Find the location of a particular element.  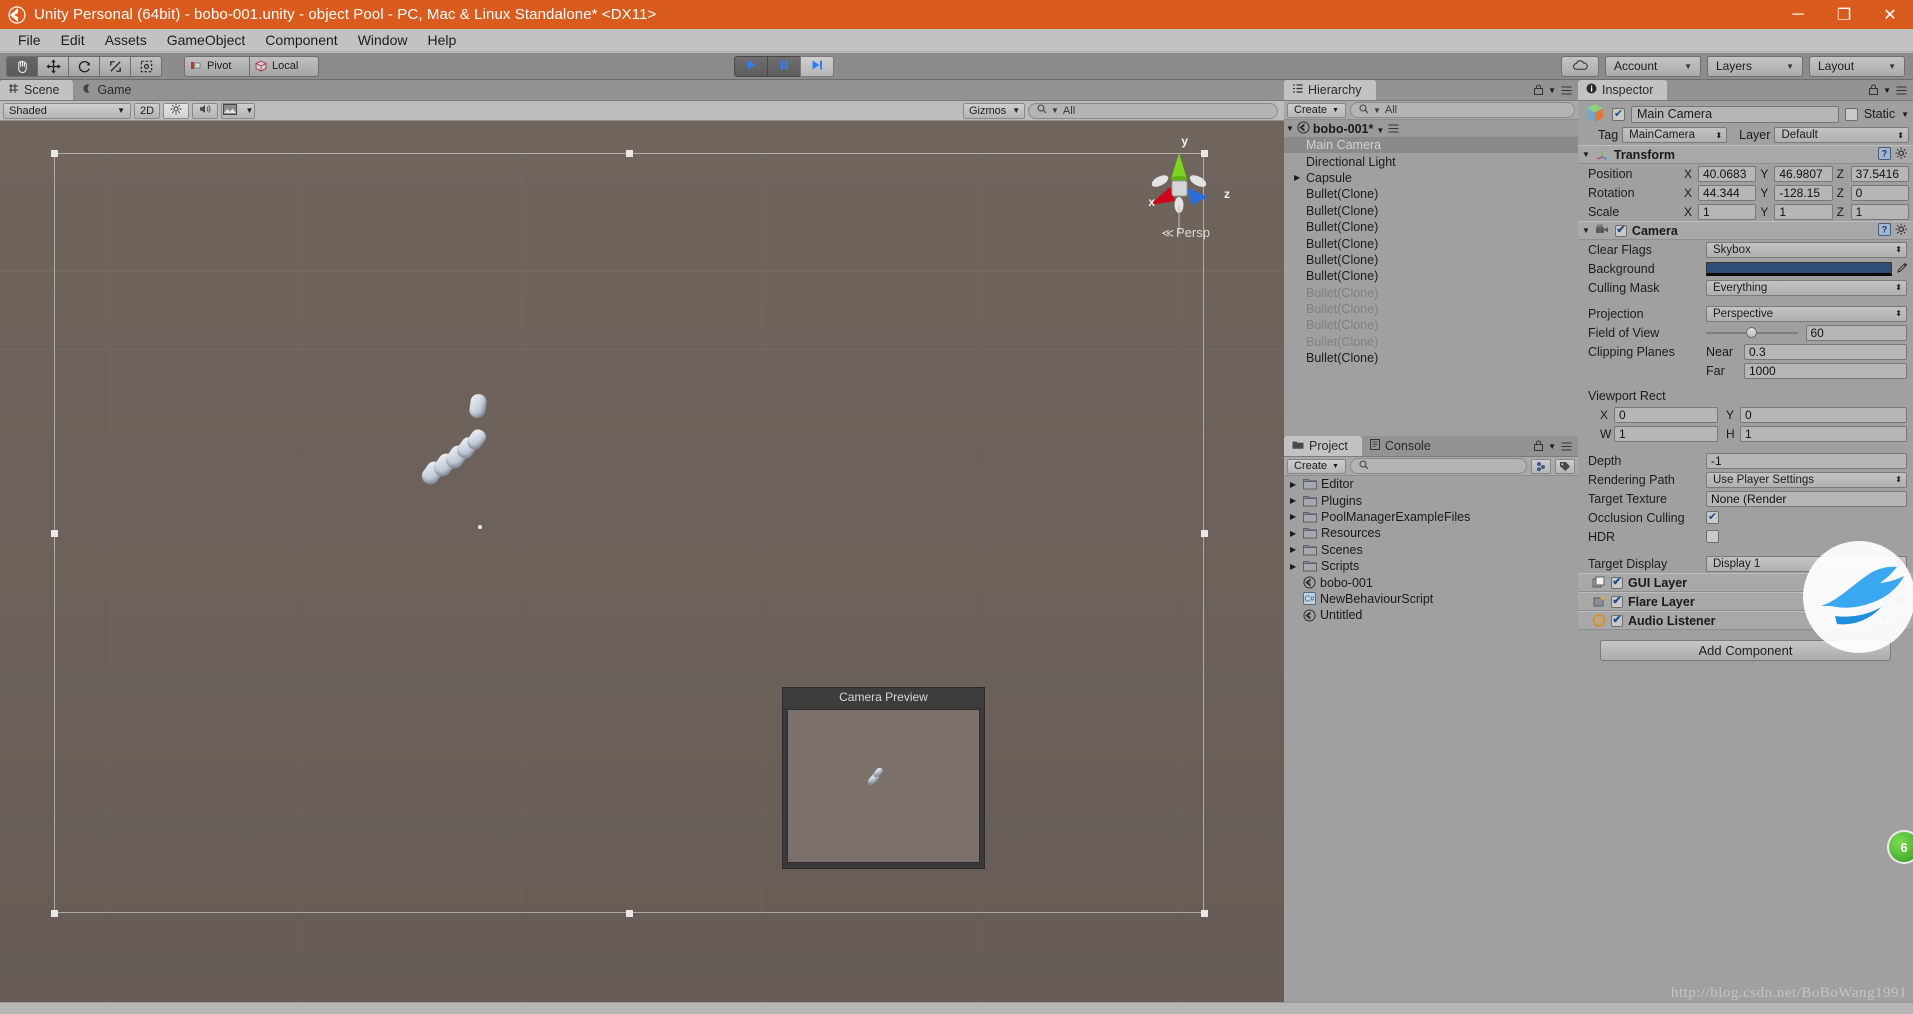

add-component-button: Add Component is located at coordinates (1745, 650).